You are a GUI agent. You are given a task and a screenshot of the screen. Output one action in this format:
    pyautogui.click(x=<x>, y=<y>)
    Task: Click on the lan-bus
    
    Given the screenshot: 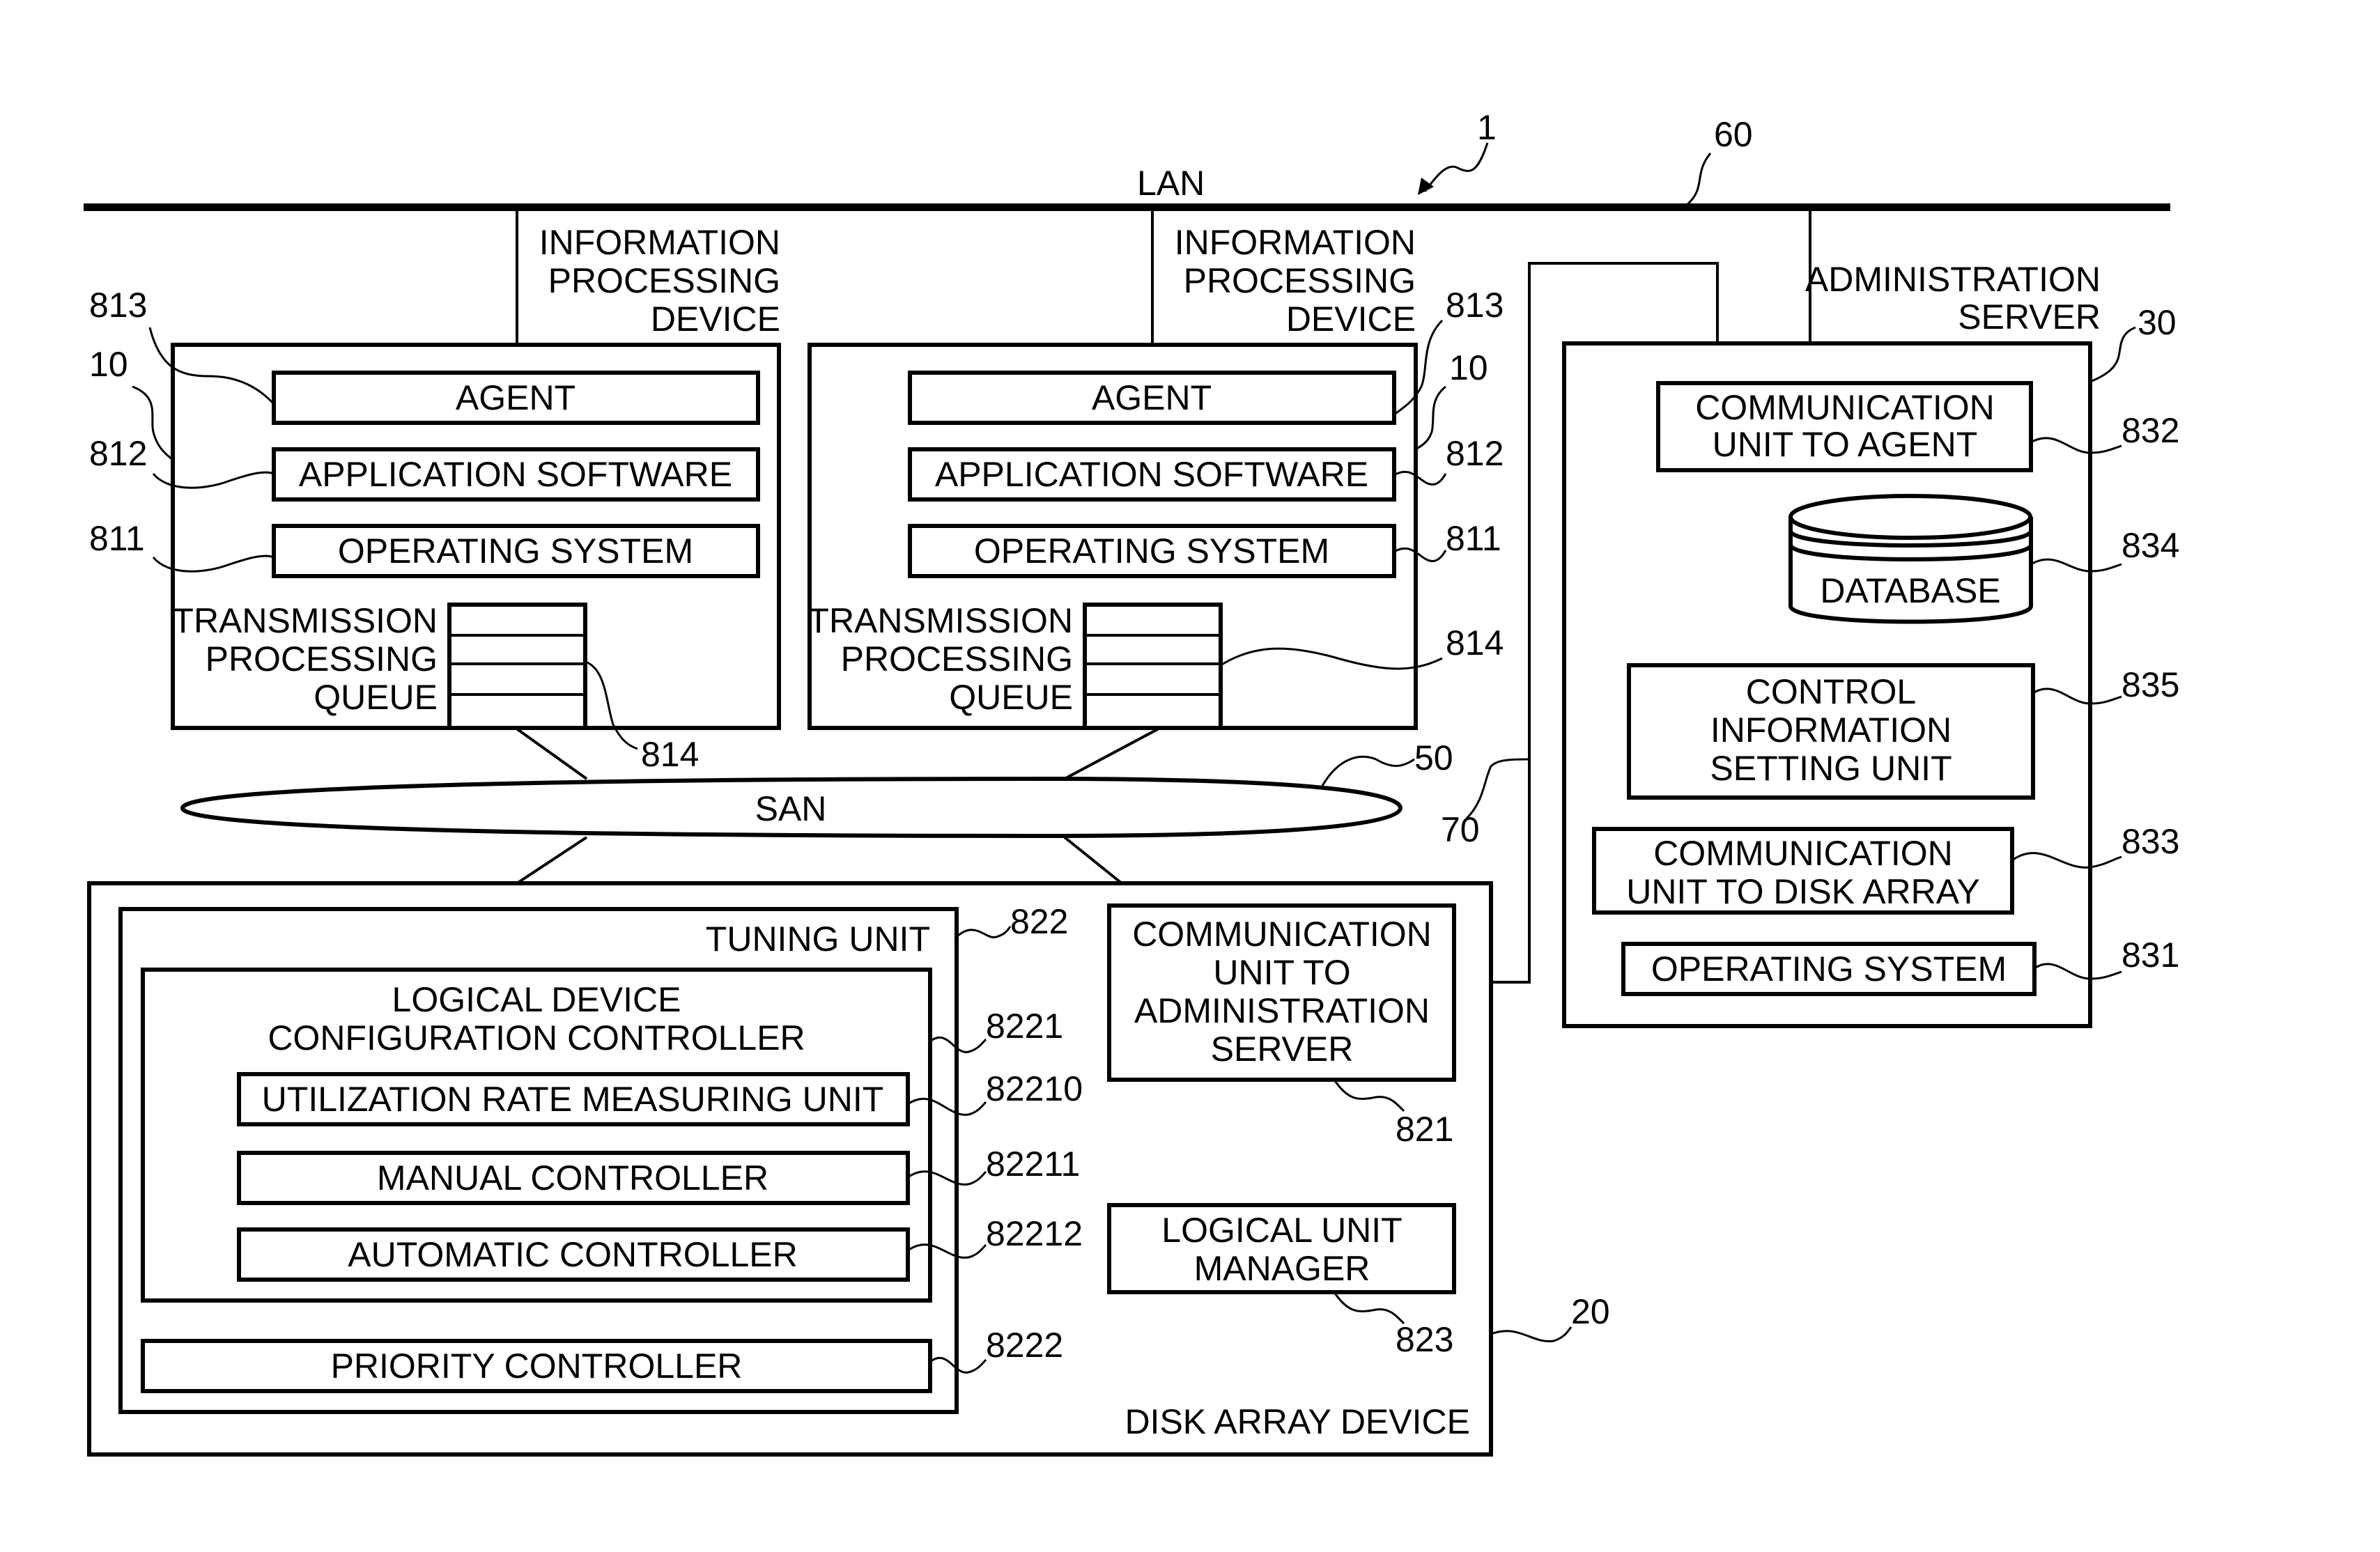 What is the action you would take?
    pyautogui.click(x=1127, y=207)
    